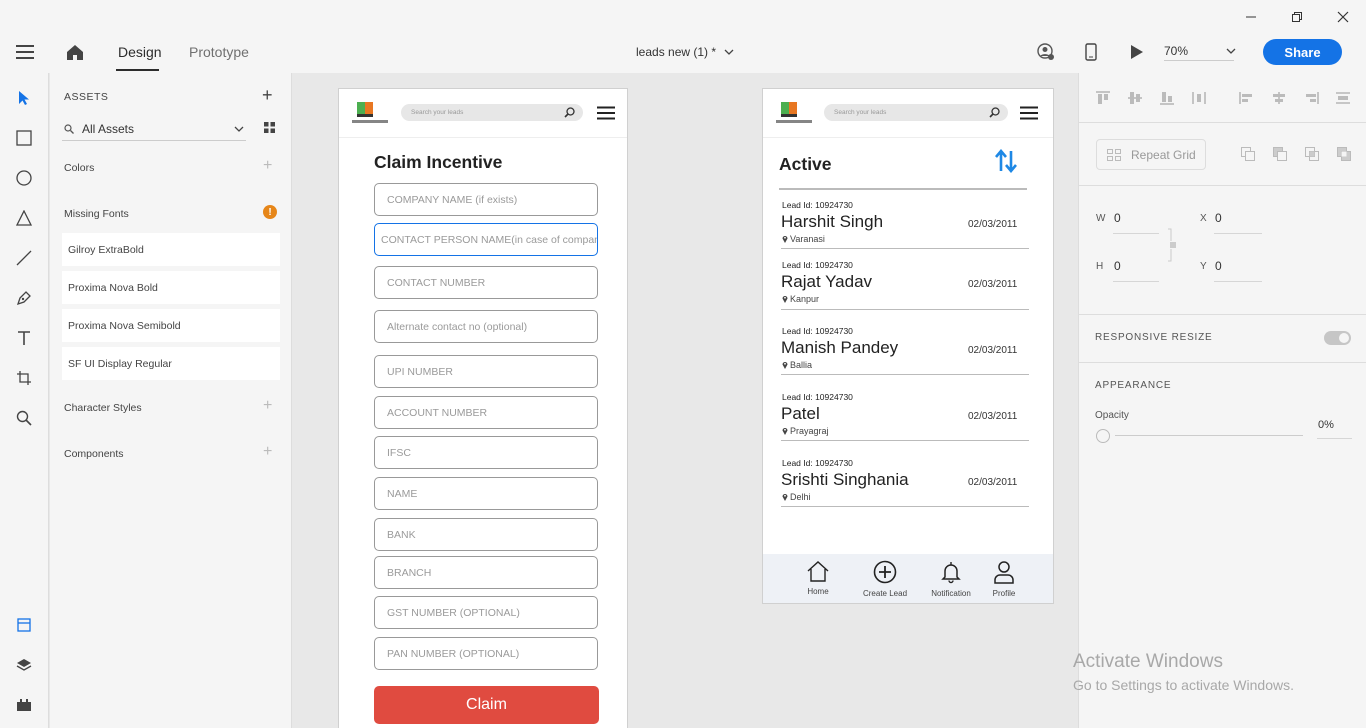 The height and width of the screenshot is (728, 1366). Describe the element at coordinates (486, 326) in the screenshot. I see `alternate-contact-field: Alternate contact no (optional)` at that location.